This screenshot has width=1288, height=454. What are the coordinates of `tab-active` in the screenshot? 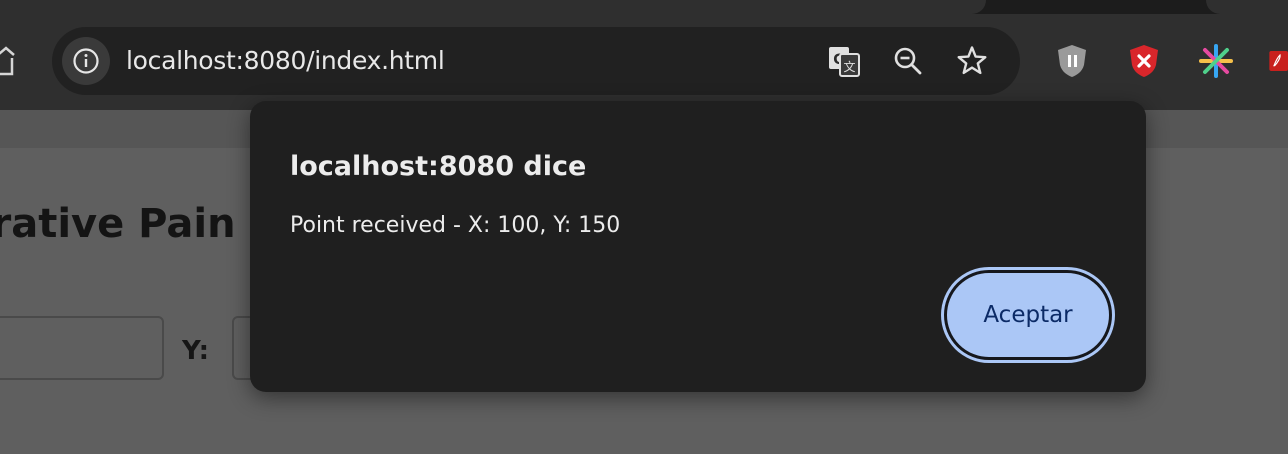 It's located at (493, 7).